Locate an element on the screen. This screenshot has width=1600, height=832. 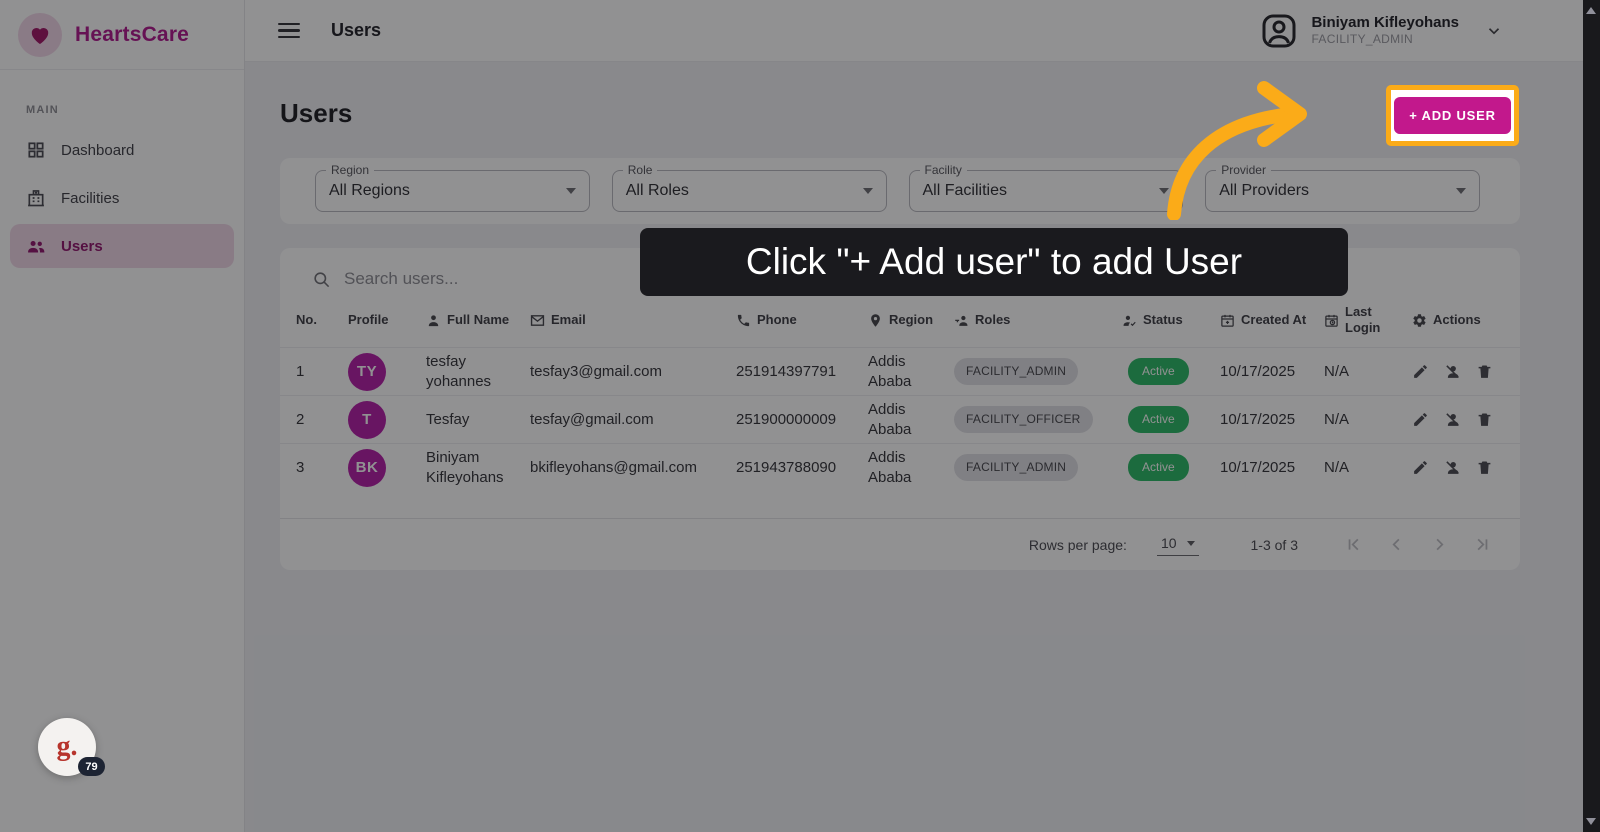
tutorial-tooltip: Click "+ Add user" to add User is located at coordinates (994, 262).